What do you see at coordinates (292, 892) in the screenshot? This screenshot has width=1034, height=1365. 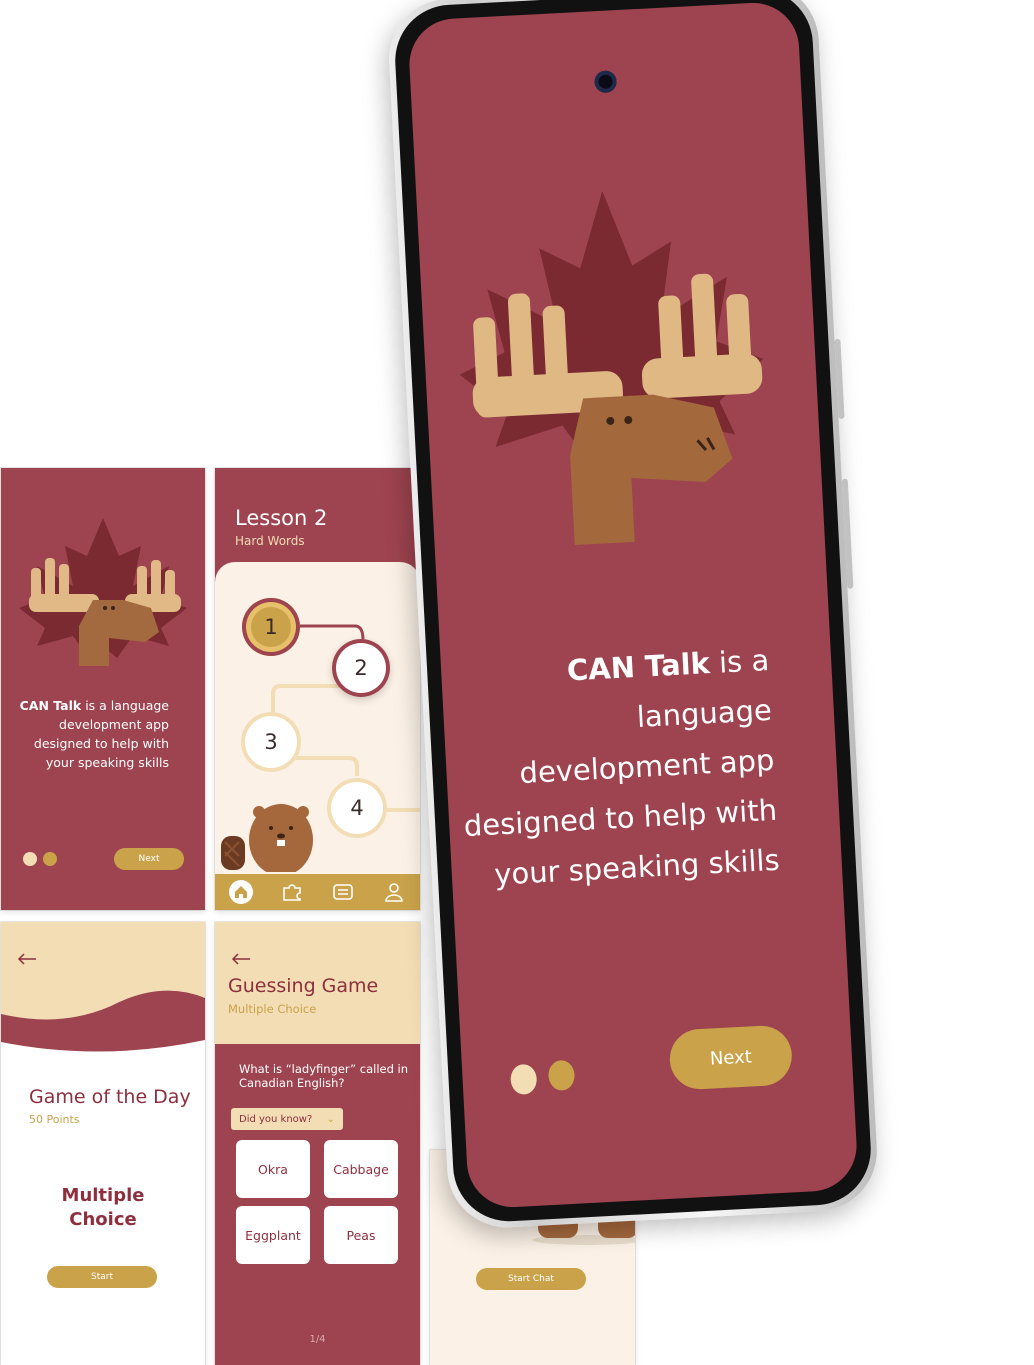 I see `puzzle-icon` at bounding box center [292, 892].